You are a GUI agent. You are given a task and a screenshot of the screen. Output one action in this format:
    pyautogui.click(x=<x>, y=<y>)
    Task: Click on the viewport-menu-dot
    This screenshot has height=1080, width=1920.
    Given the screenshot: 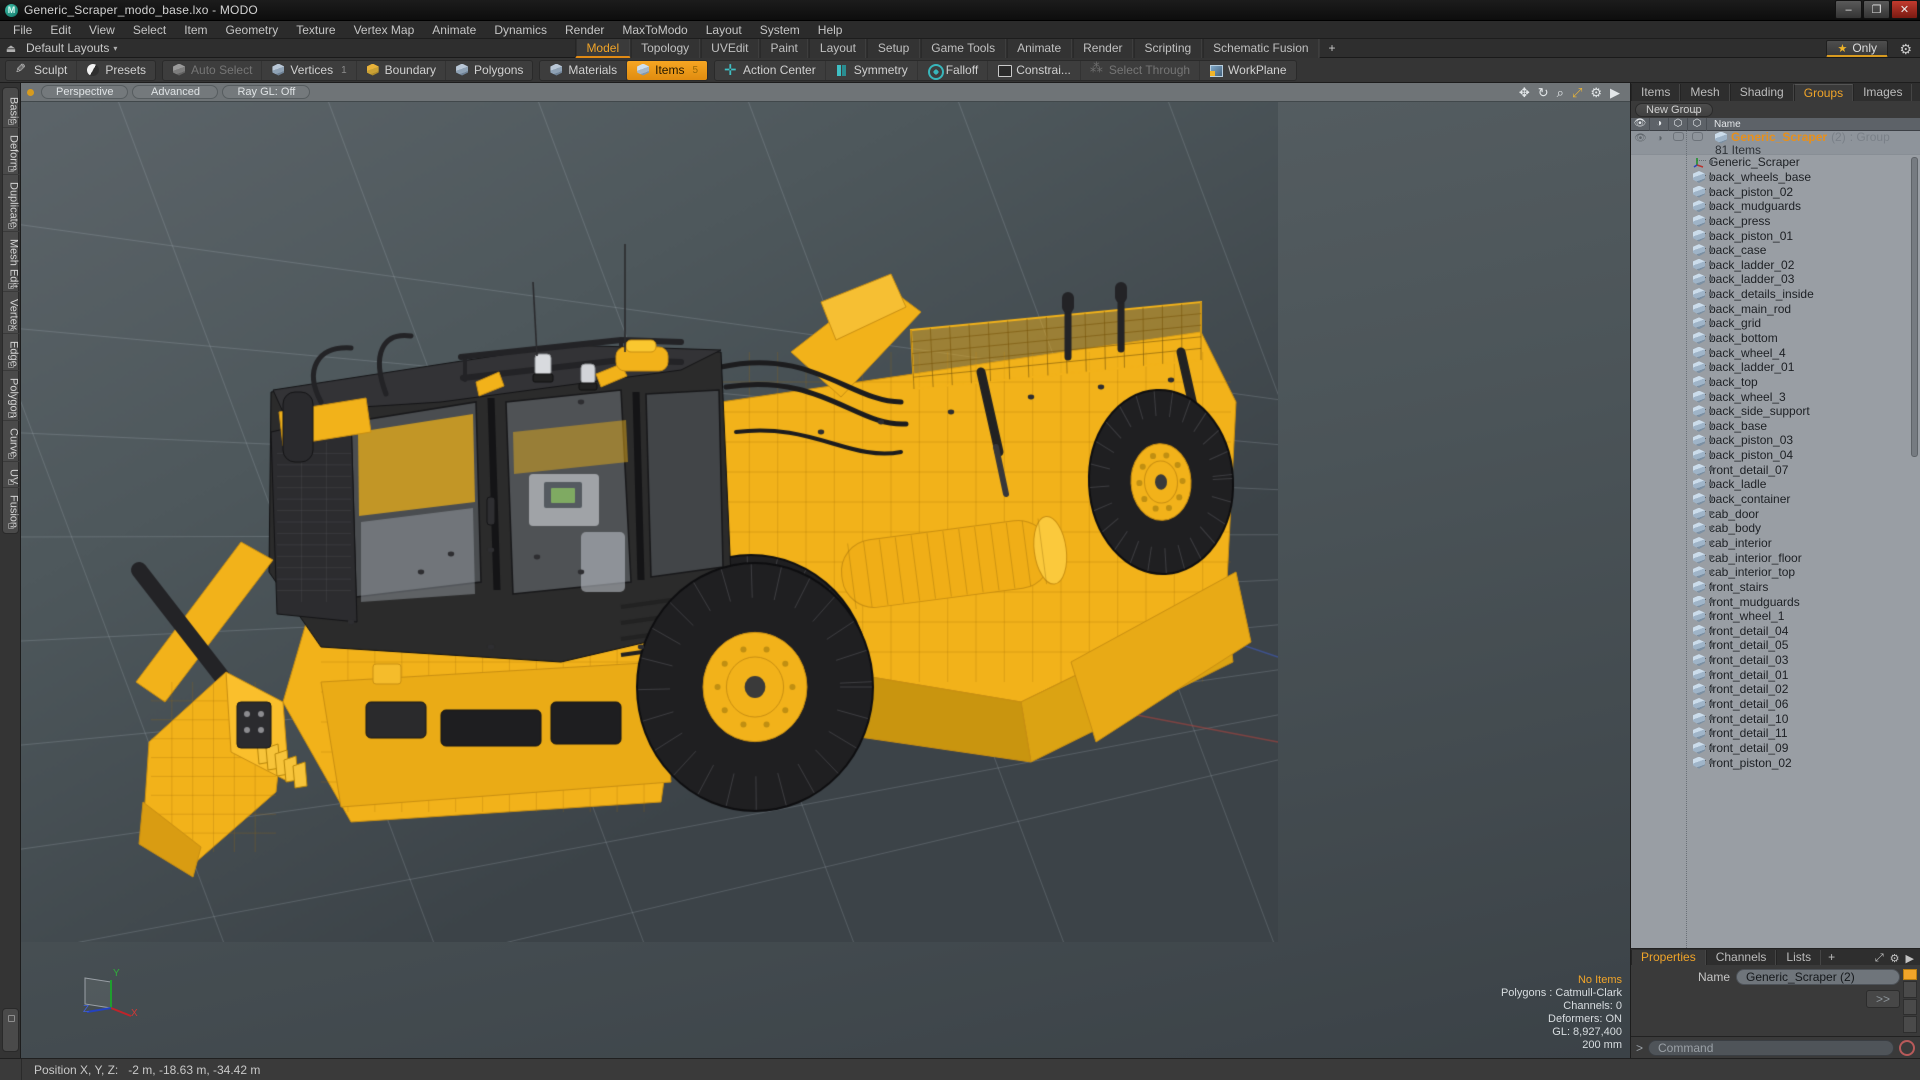 What is the action you would take?
    pyautogui.click(x=30, y=92)
    